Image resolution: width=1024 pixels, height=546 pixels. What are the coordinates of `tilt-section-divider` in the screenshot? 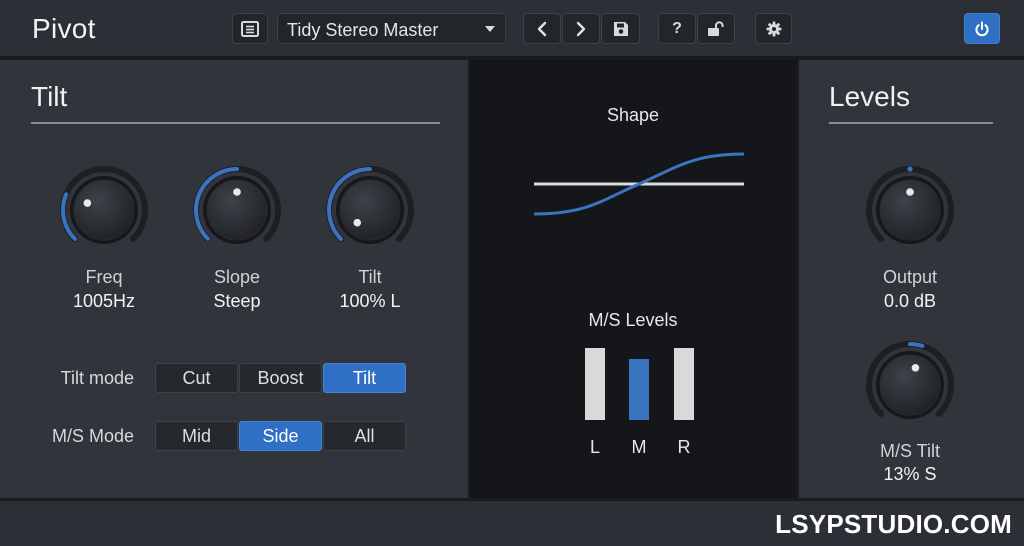 It's located at (235, 123).